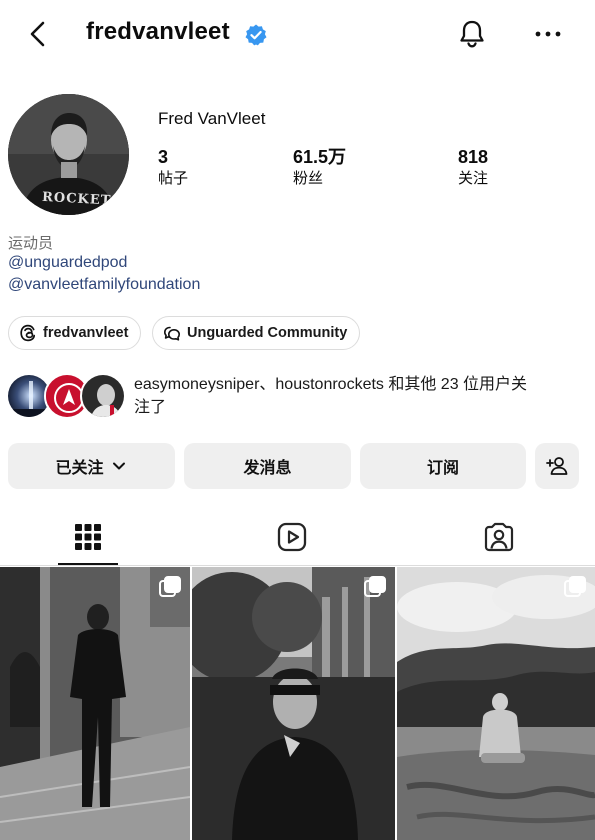 This screenshot has height=840, width=595. I want to click on profile-avatar: ROCKETS, so click(68, 154).